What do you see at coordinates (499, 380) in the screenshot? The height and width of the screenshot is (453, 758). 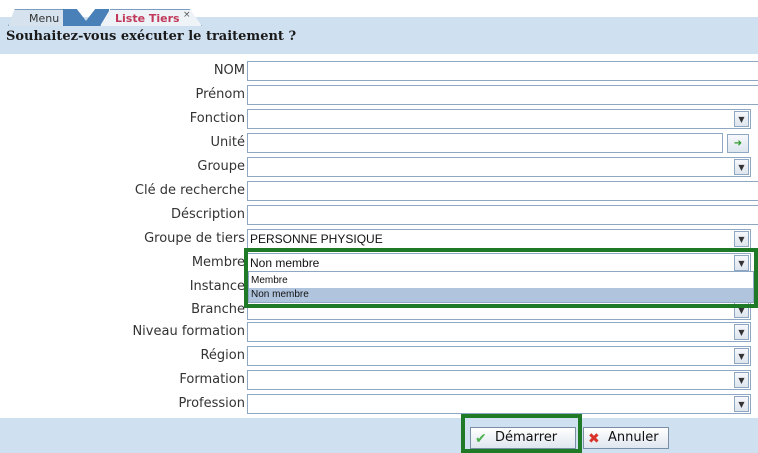 I see `formation-select: ▼` at bounding box center [499, 380].